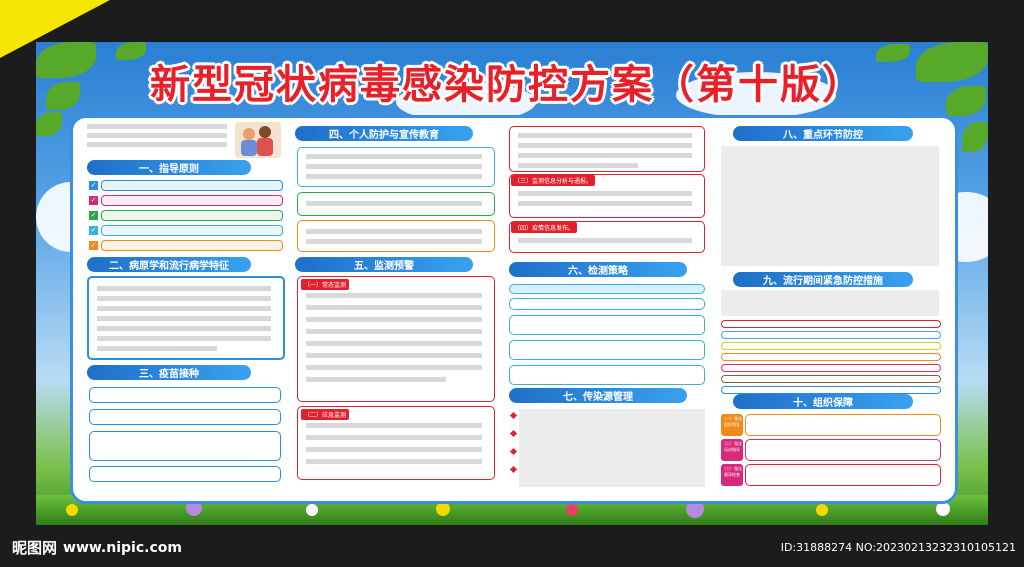 The width and height of the screenshot is (1024, 567). Describe the element at coordinates (732, 475) in the screenshot. I see `org-label-3: （三）强化督导检查` at that location.